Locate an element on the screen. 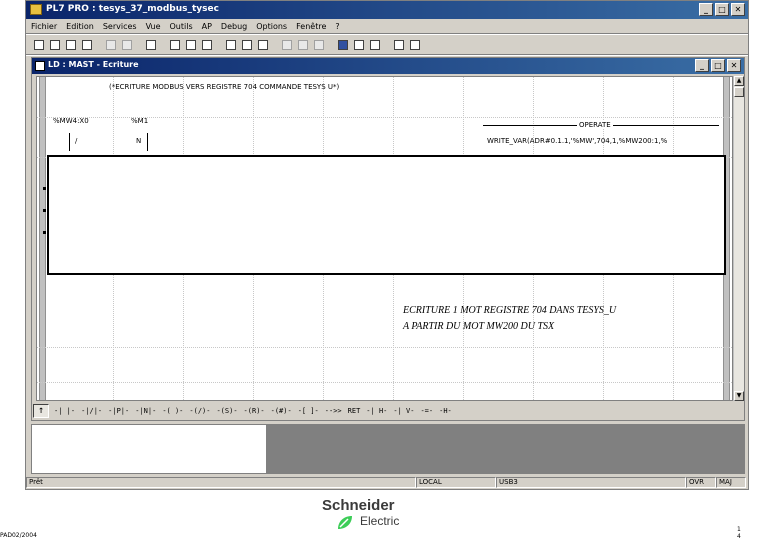 Image resolution: width=780 pixels, height=540 pixels. menu-fichier: Fichier is located at coordinates (44, 26).